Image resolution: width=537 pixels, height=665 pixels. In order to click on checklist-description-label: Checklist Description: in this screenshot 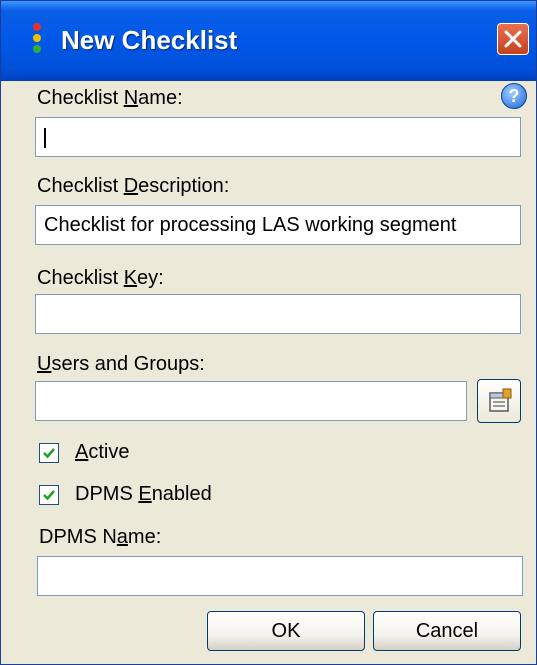, I will do `click(133, 186)`.